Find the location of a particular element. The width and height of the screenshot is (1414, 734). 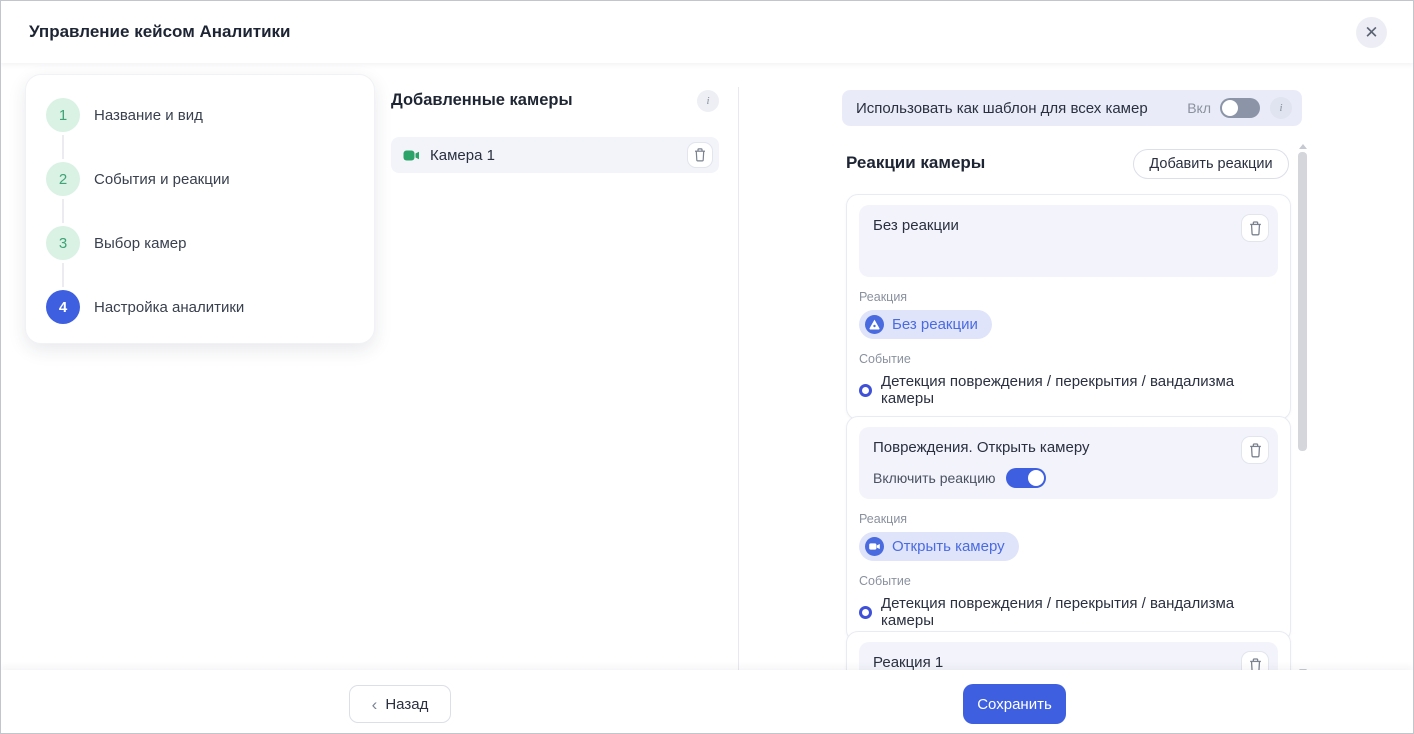

warning-triangle-icon is located at coordinates (874, 324).